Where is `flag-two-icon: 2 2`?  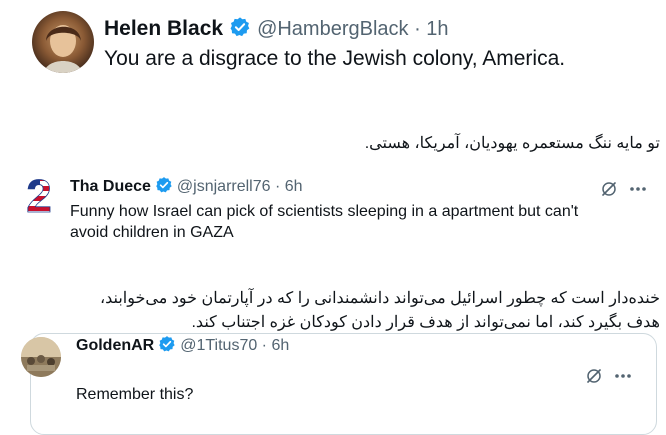 flag-two-icon: 2 2 is located at coordinates (39, 194).